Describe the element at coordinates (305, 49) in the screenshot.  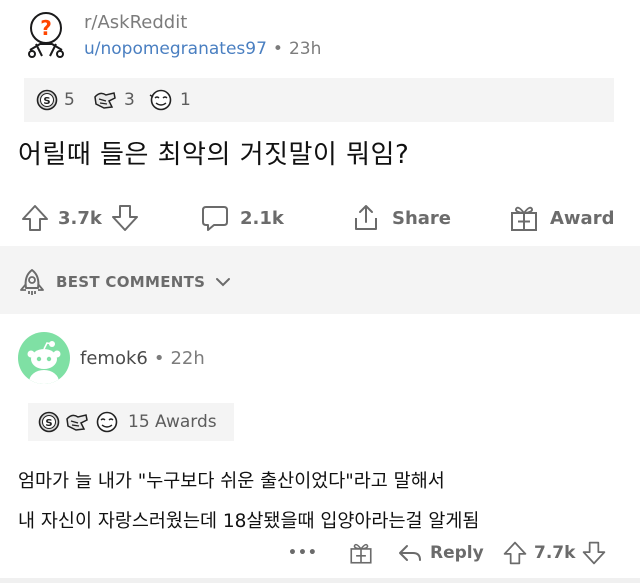
I see `post-age: 23h` at that location.